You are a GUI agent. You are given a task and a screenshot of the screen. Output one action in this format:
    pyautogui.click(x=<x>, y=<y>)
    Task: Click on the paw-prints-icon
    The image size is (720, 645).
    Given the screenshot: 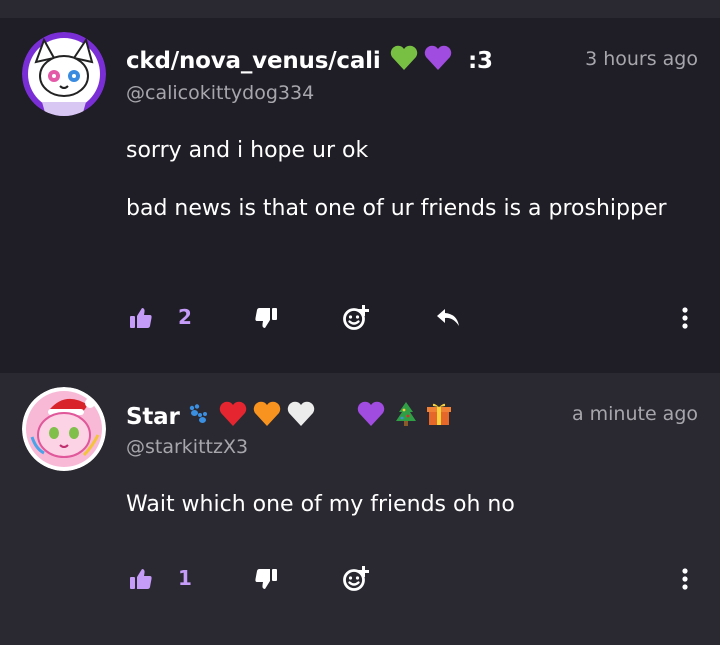 What is the action you would take?
    pyautogui.click(x=198, y=417)
    